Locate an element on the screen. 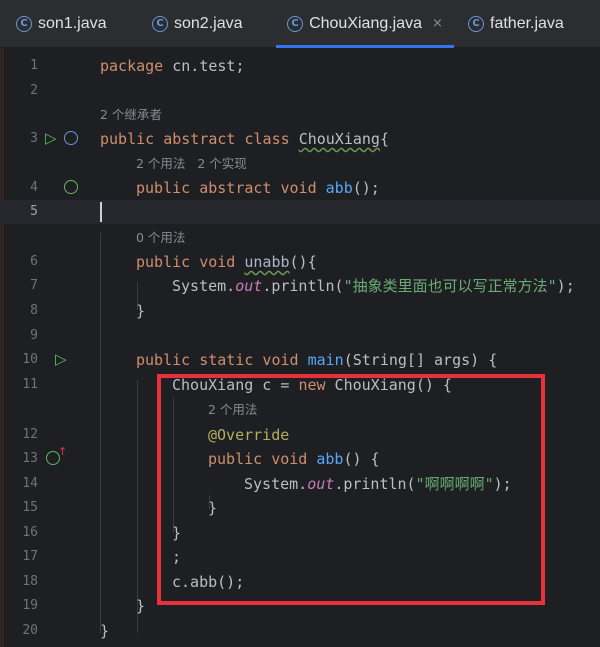  implemented-icon is located at coordinates (71, 138).